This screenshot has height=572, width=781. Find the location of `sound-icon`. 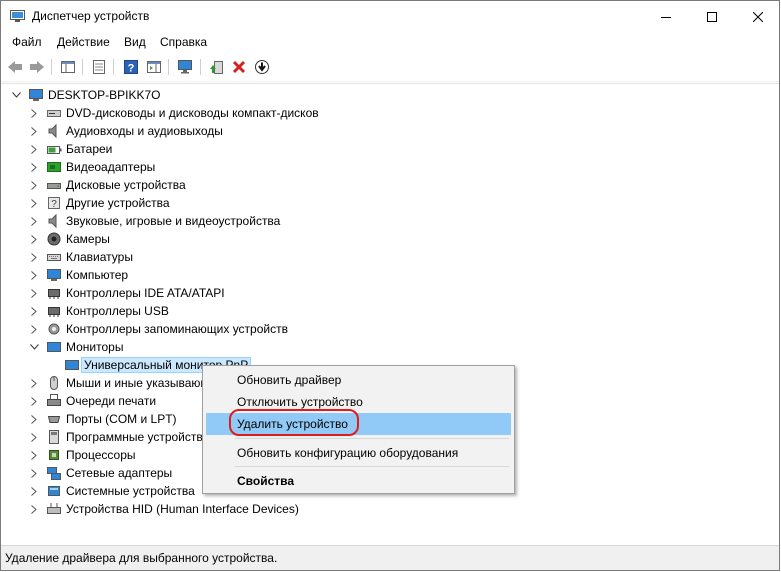

sound-icon is located at coordinates (54, 221).